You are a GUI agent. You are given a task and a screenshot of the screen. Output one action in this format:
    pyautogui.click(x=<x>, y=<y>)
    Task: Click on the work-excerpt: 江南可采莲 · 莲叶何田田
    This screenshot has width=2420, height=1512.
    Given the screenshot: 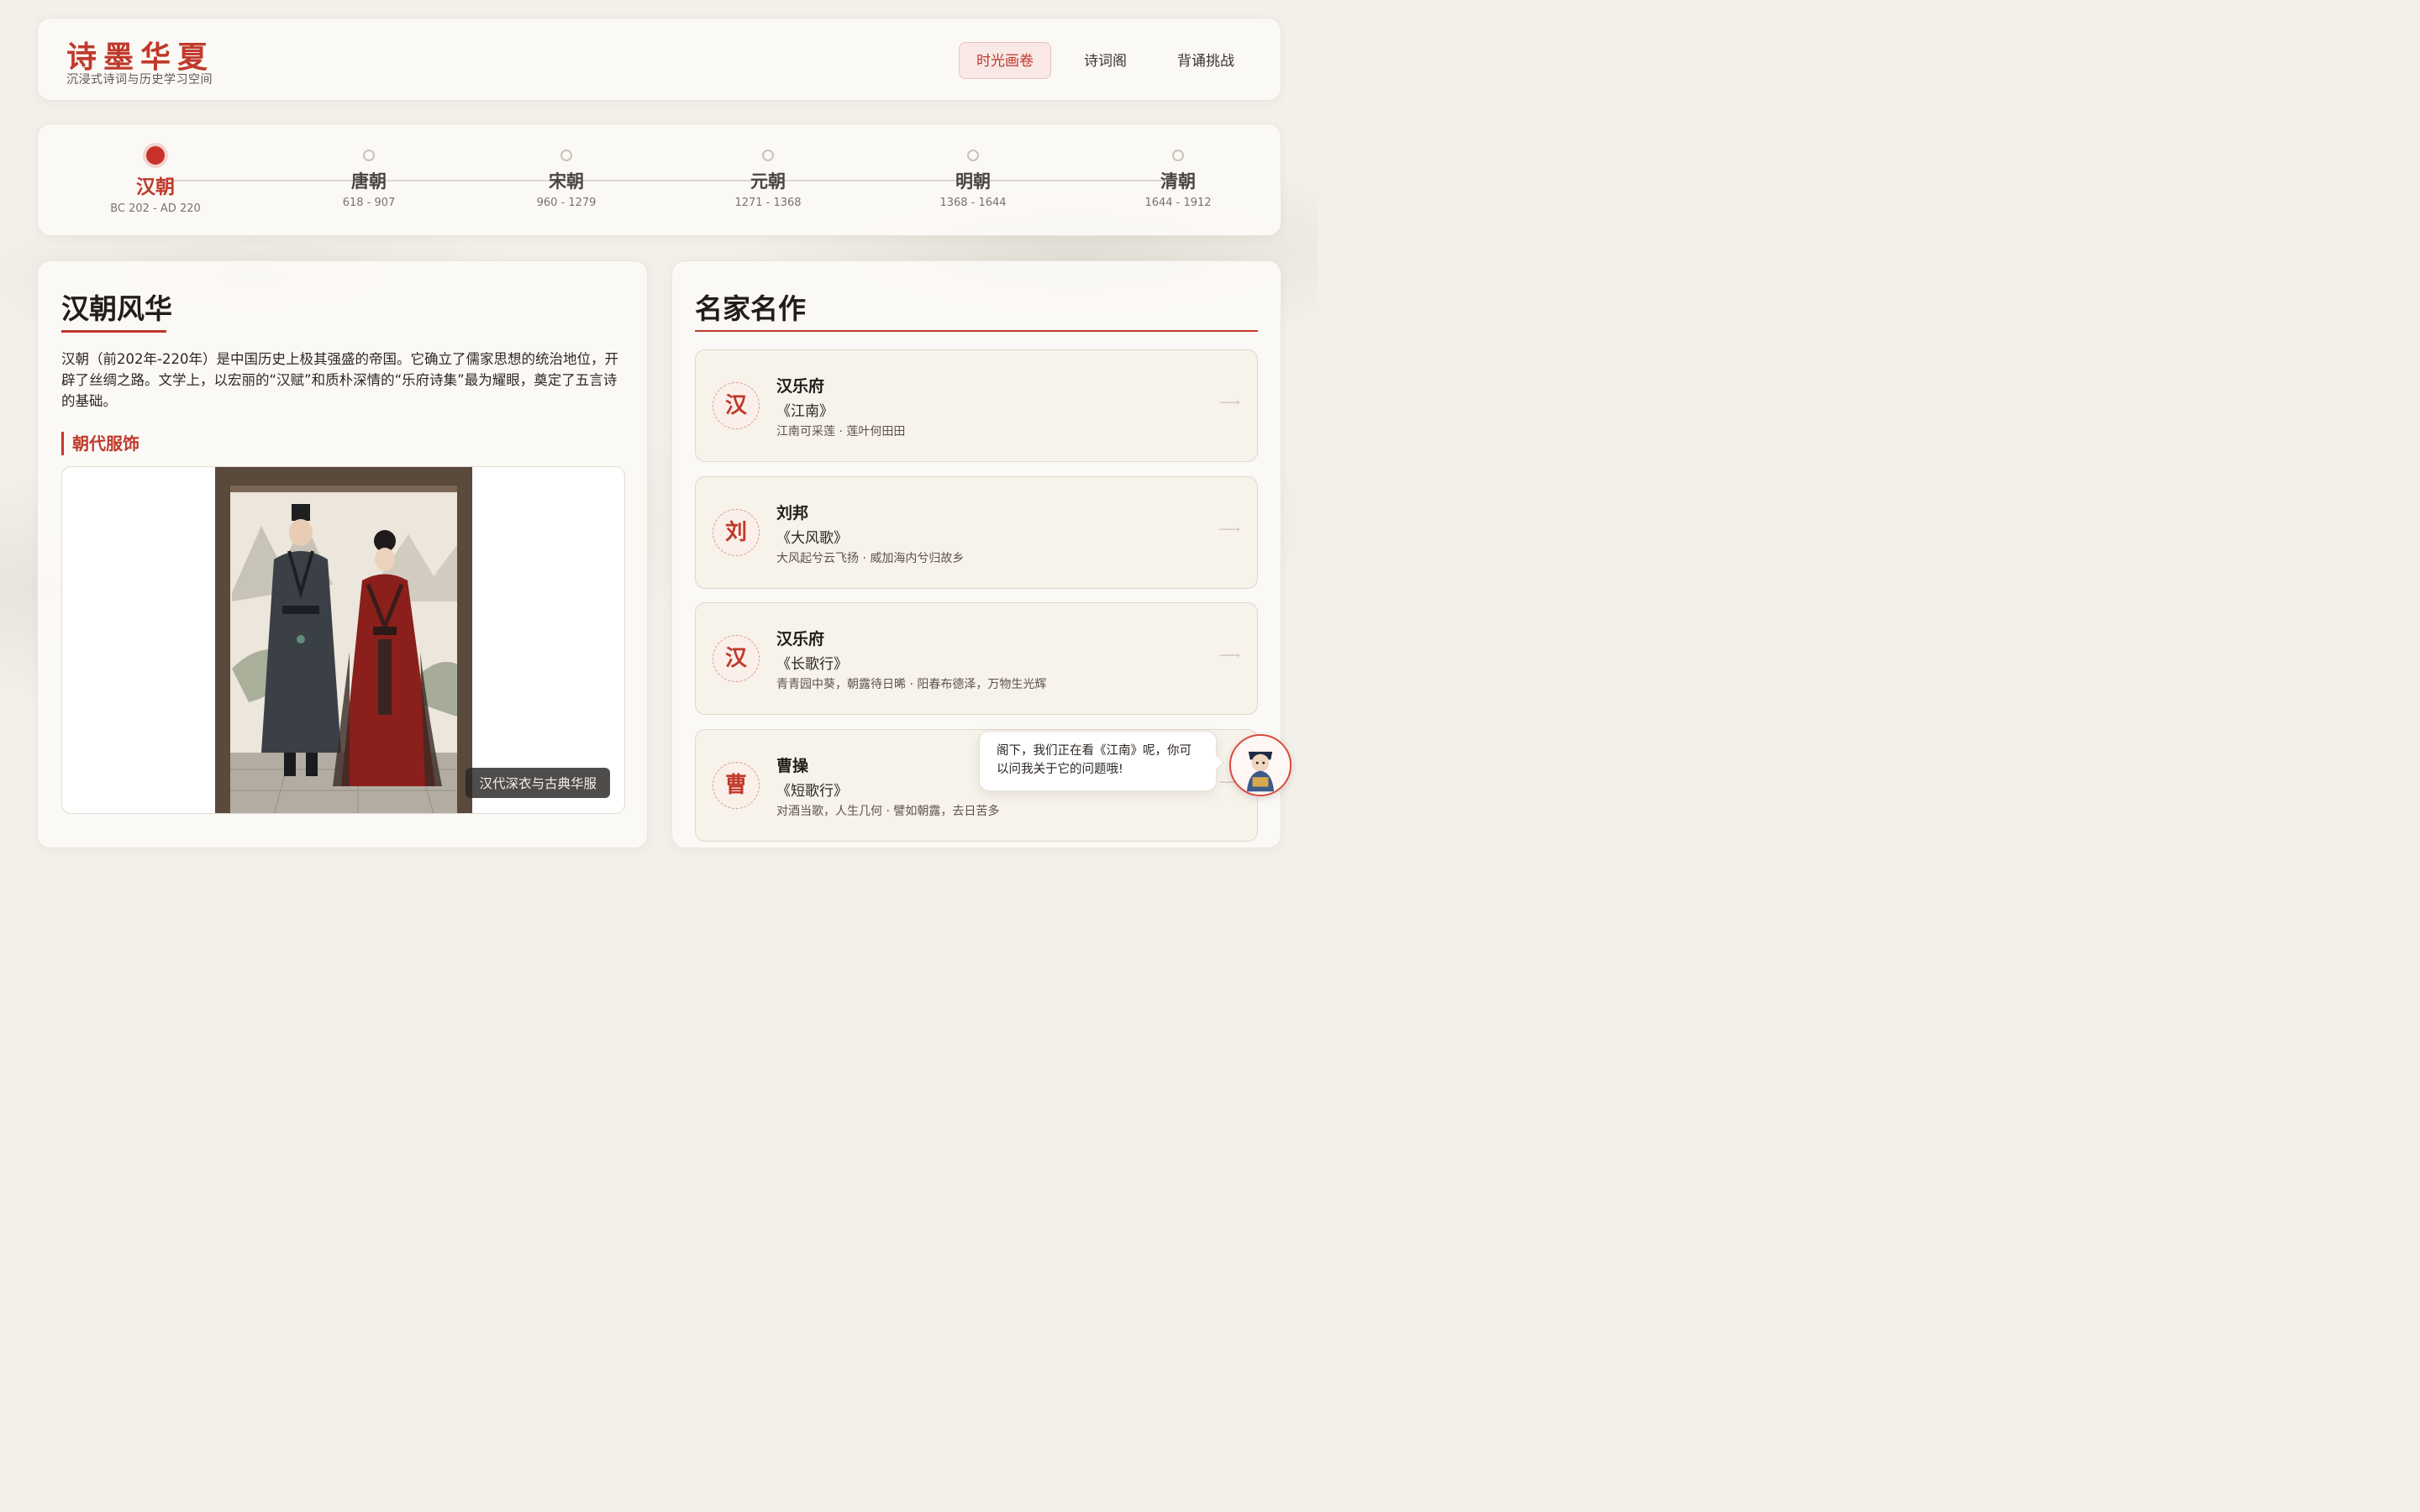 What is the action you would take?
    pyautogui.click(x=841, y=431)
    